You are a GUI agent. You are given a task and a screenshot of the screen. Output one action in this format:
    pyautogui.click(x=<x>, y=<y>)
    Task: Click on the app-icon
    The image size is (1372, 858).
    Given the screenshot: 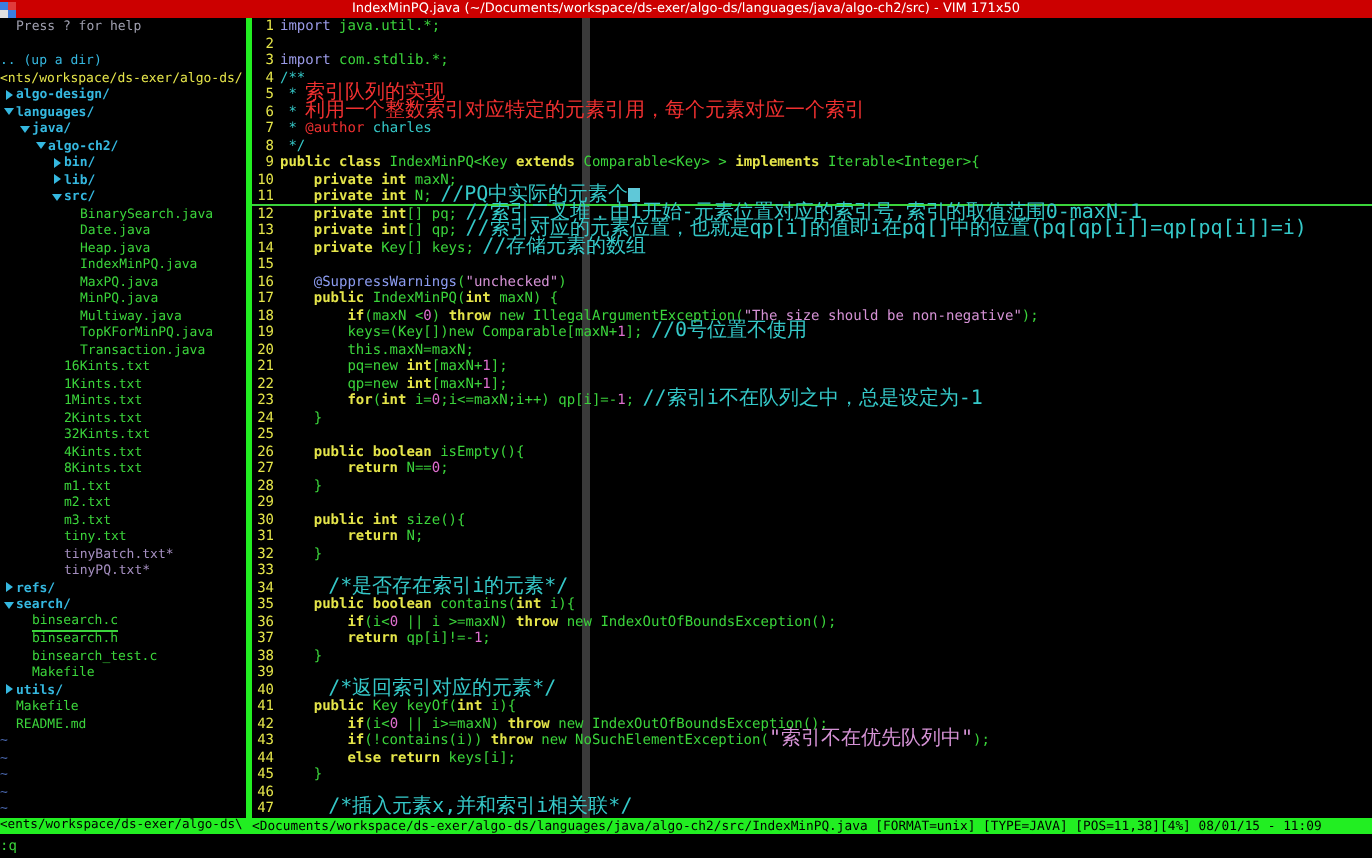 What is the action you would take?
    pyautogui.click(x=8, y=9)
    